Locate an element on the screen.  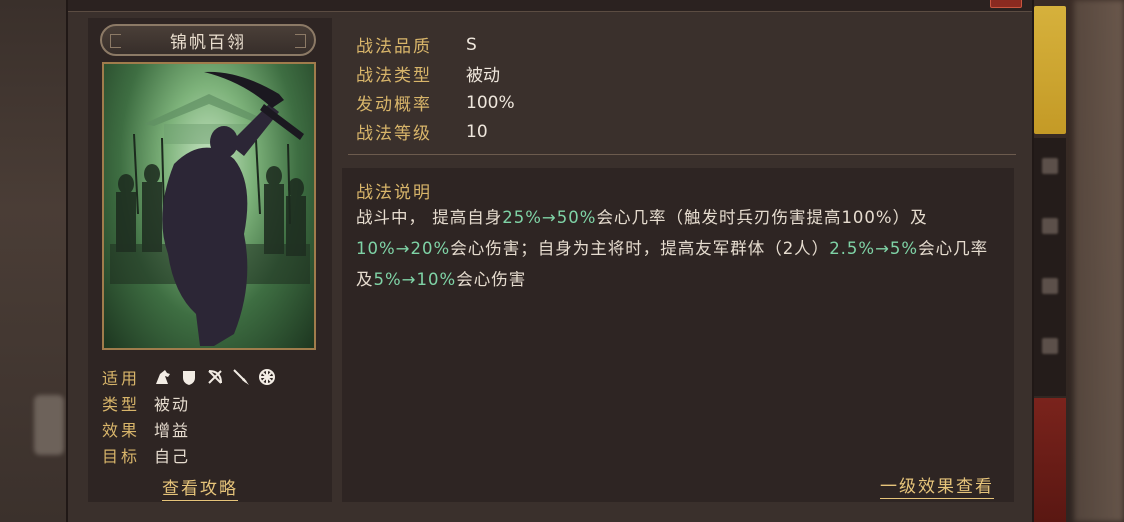
stat-row: 发动概率 100% is located at coordinates (686, 102).